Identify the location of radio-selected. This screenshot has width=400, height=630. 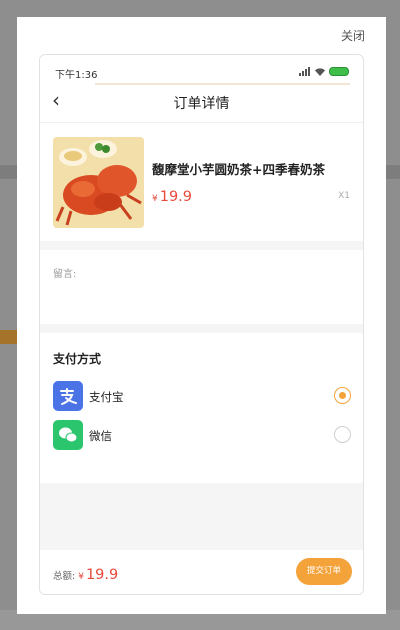
(342, 395).